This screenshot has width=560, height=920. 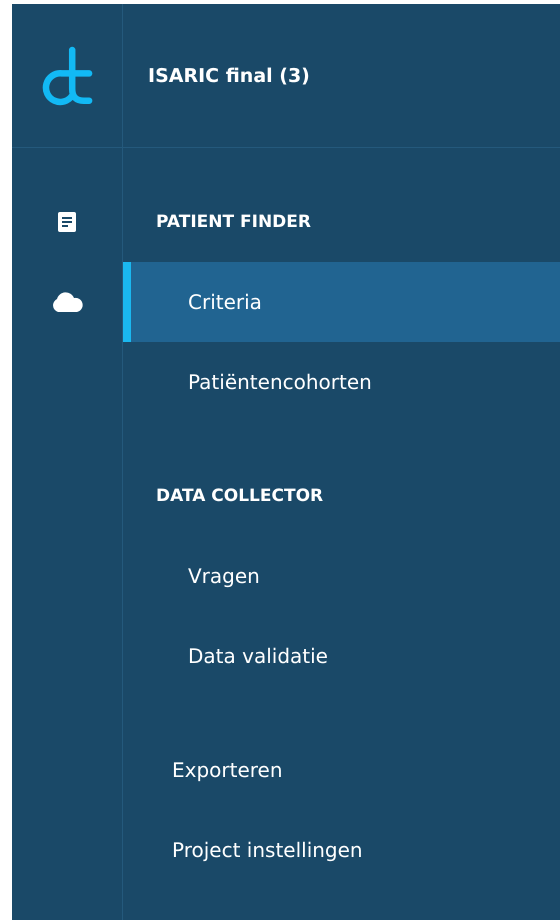 What do you see at coordinates (67, 222) in the screenshot?
I see `document-icon` at bounding box center [67, 222].